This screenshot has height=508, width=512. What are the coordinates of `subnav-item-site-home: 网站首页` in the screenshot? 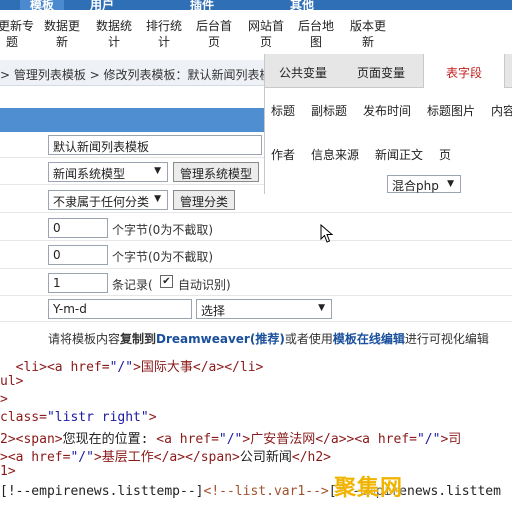 It's located at (266, 34).